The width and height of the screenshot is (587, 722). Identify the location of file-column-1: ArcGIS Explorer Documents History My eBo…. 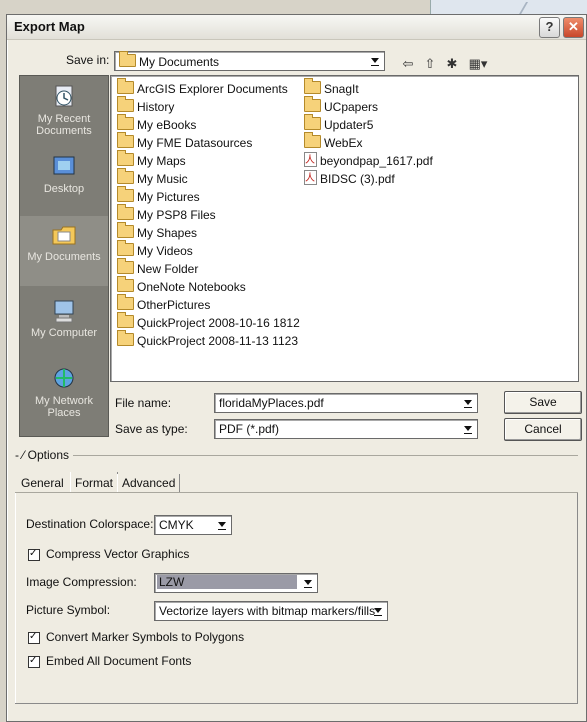
(208, 214).